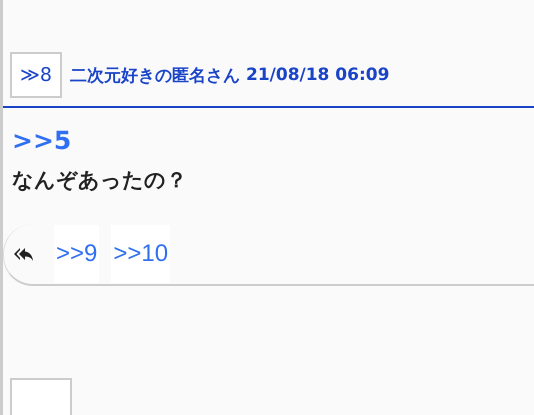 This screenshot has height=415, width=534. I want to click on reply-all-icon, so click(24, 254).